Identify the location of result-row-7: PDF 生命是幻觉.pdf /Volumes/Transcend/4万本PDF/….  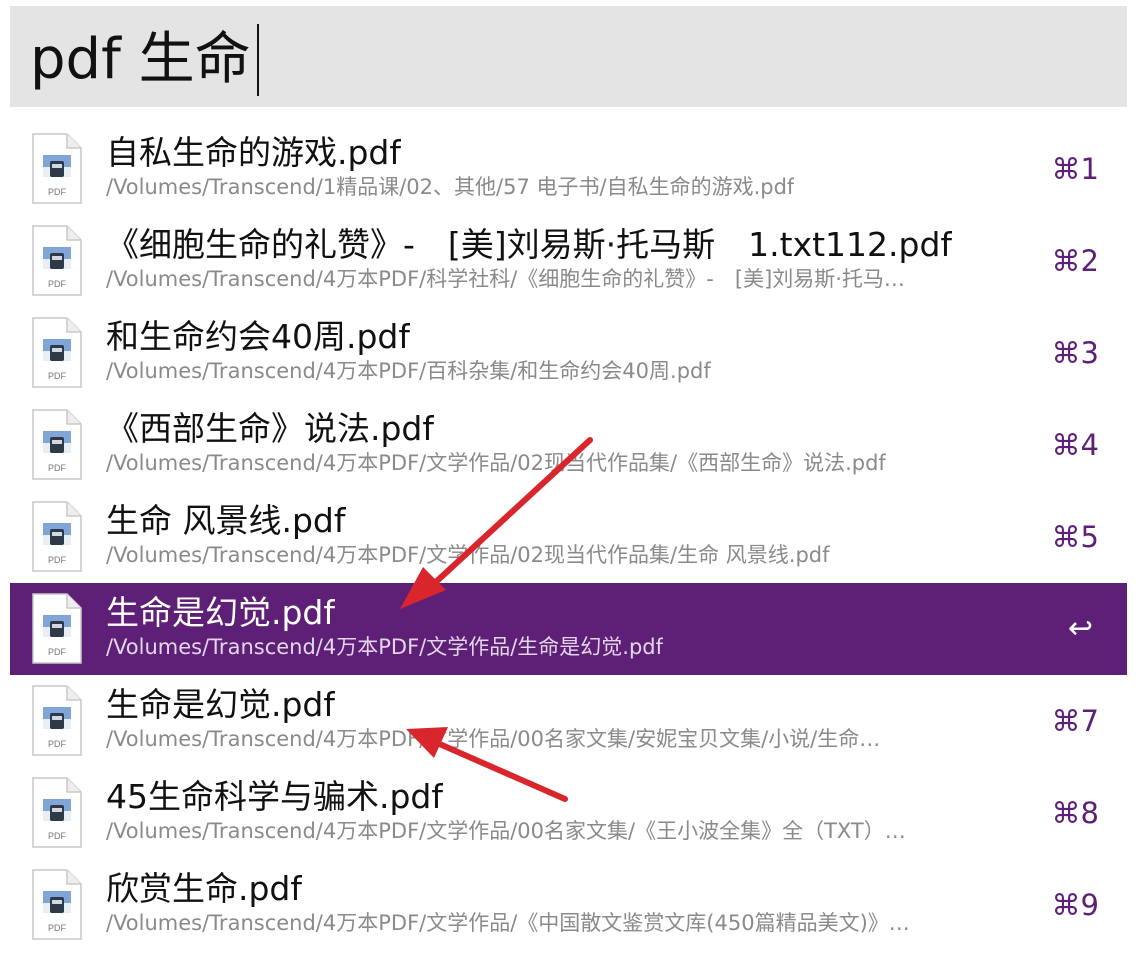
(568, 721).